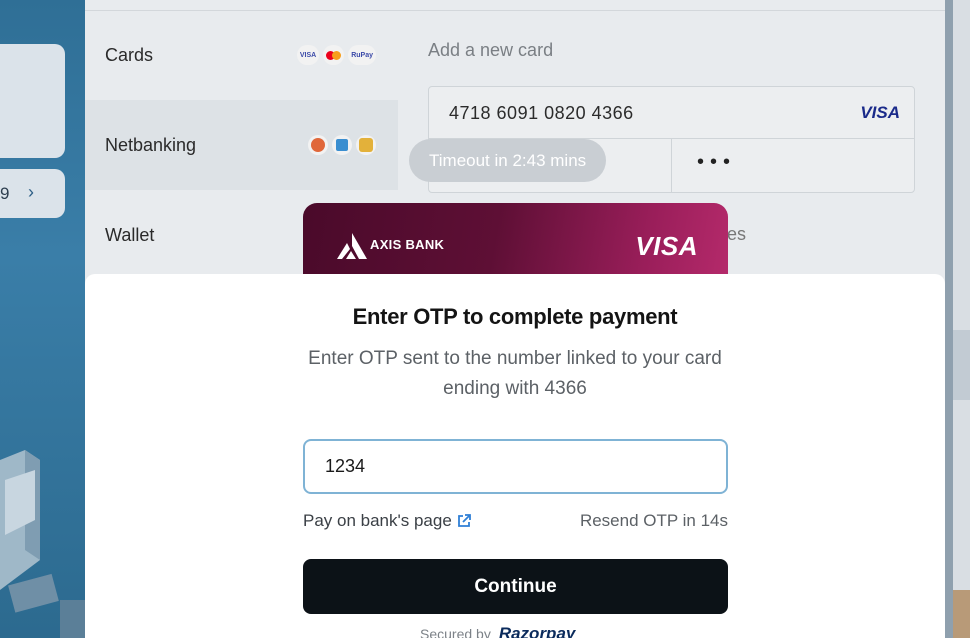  Describe the element at coordinates (491, 50) in the screenshot. I see `add-card-heading: Add a new card` at that location.